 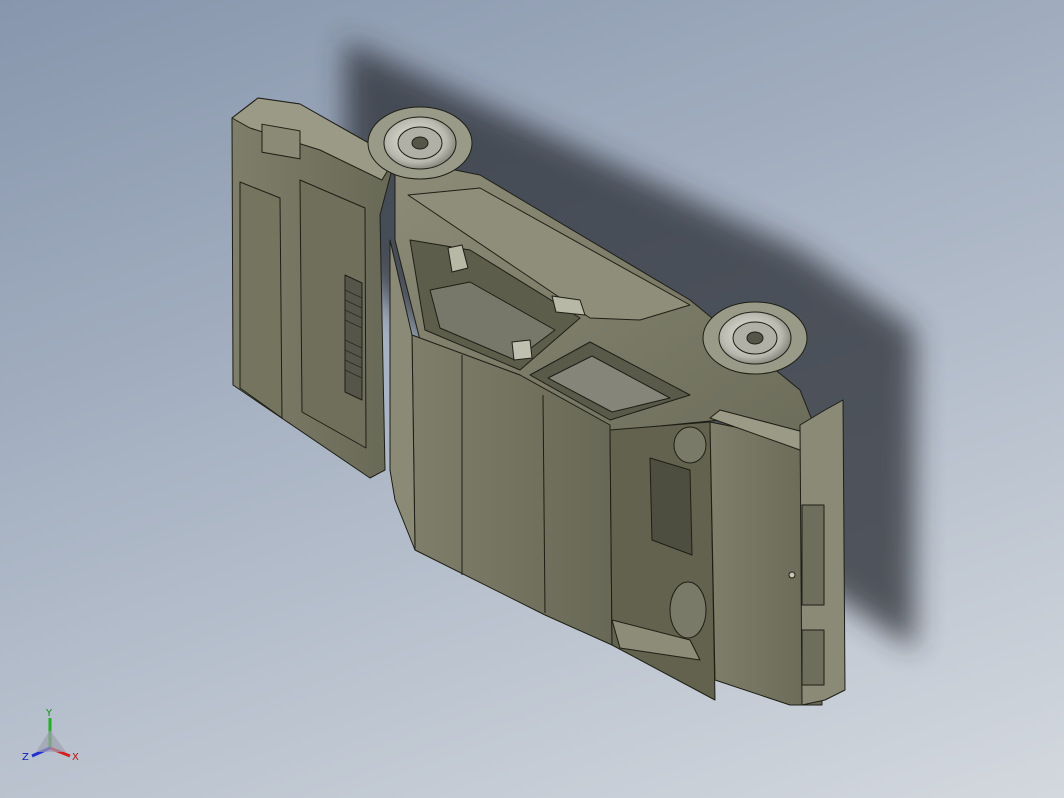 What do you see at coordinates (75, 757) in the screenshot?
I see `triad-x-label: X` at bounding box center [75, 757].